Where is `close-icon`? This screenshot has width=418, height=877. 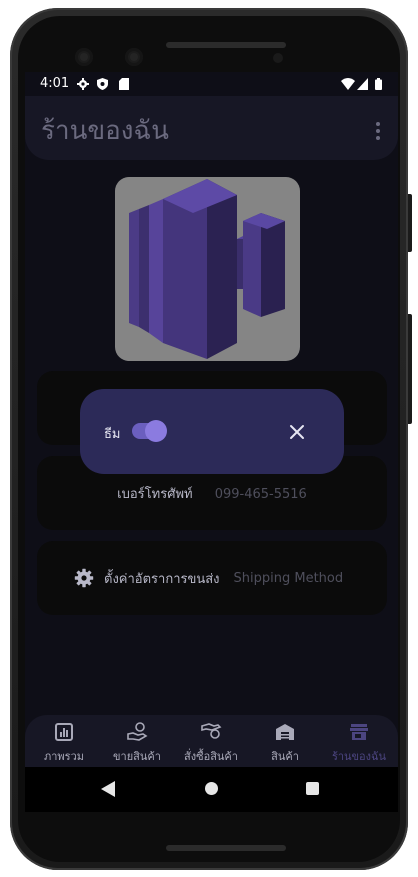 close-icon is located at coordinates (297, 432).